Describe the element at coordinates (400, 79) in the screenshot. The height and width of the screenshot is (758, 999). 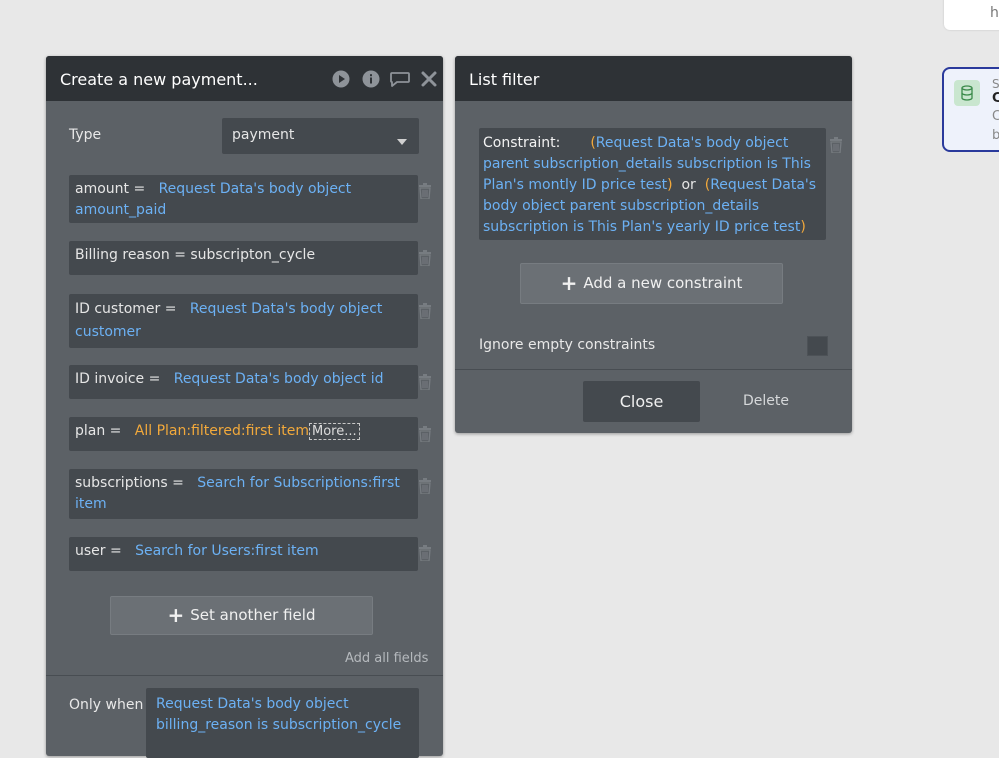
I see `comment-icon` at that location.